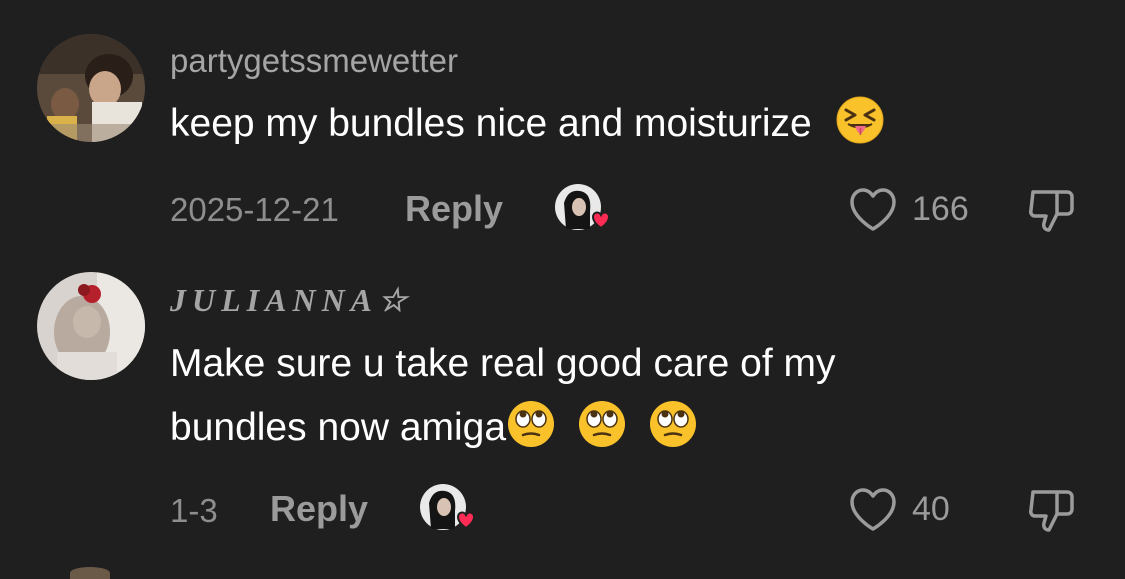 Image resolution: width=1125 pixels, height=579 pixels. What do you see at coordinates (291, 300) in the screenshot?
I see `comment-username: JULIANNA☆` at bounding box center [291, 300].